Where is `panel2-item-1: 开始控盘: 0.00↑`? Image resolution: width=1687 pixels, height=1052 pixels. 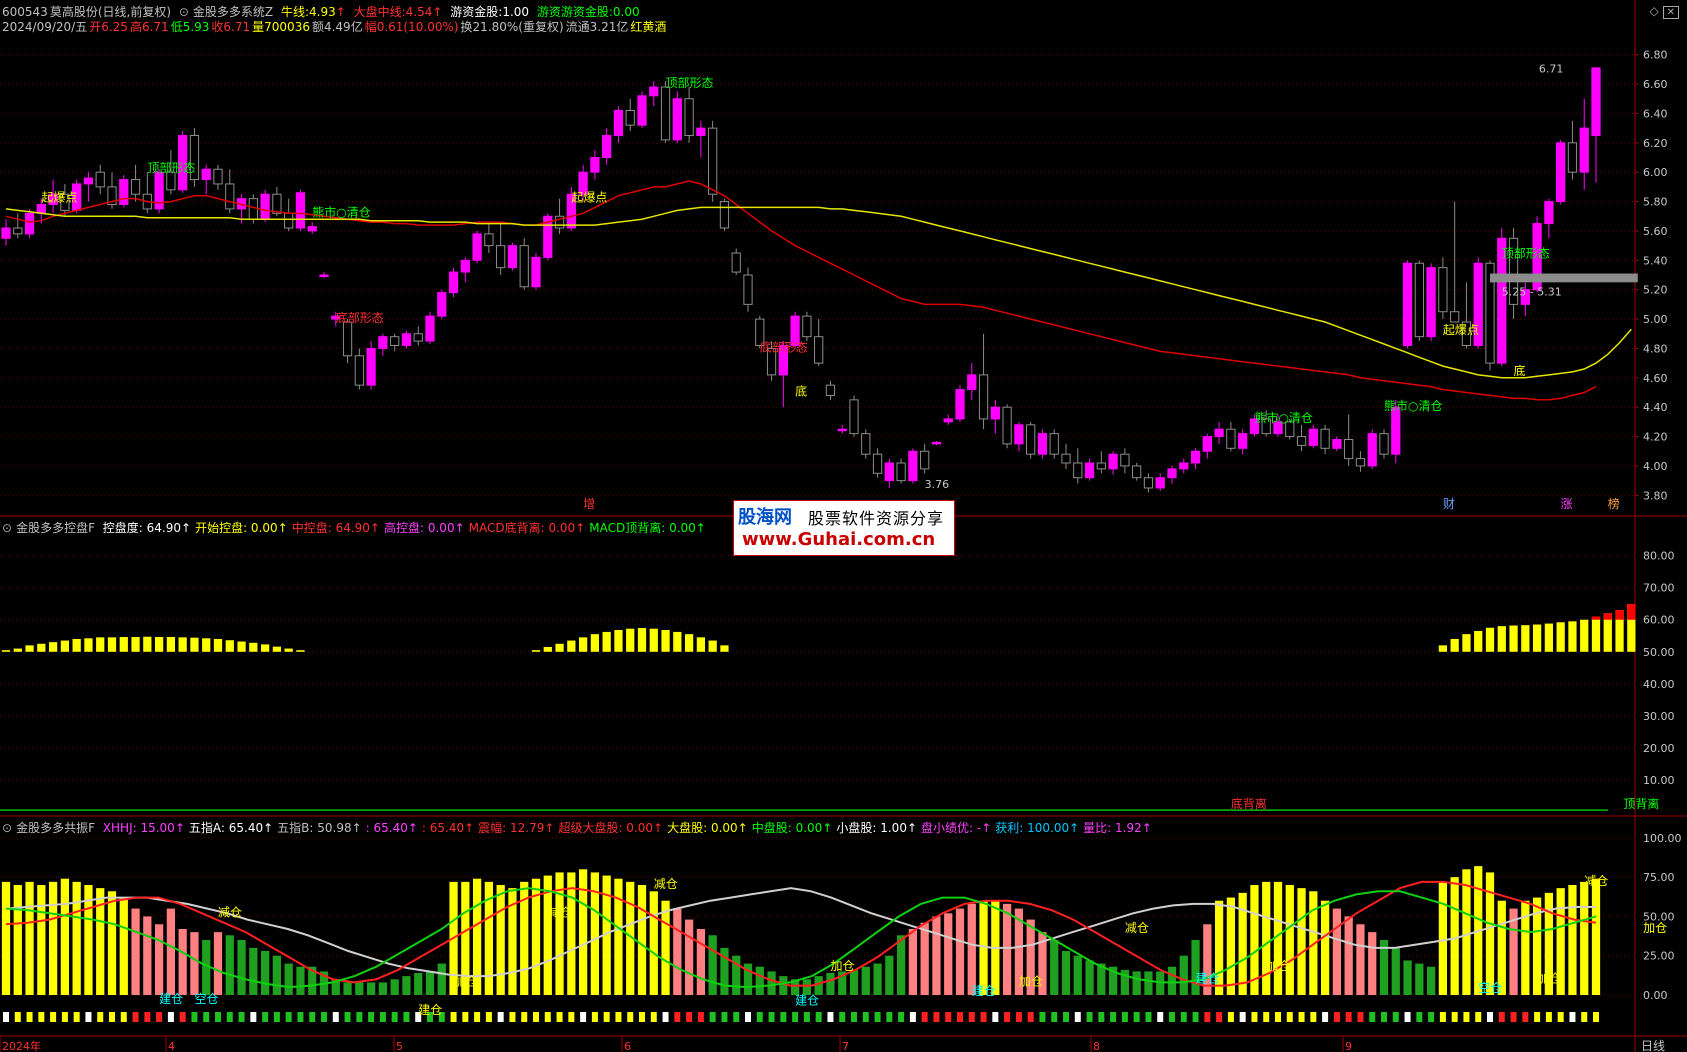 panel2-item-1: 开始控盘: 0.00↑ is located at coordinates (241, 528).